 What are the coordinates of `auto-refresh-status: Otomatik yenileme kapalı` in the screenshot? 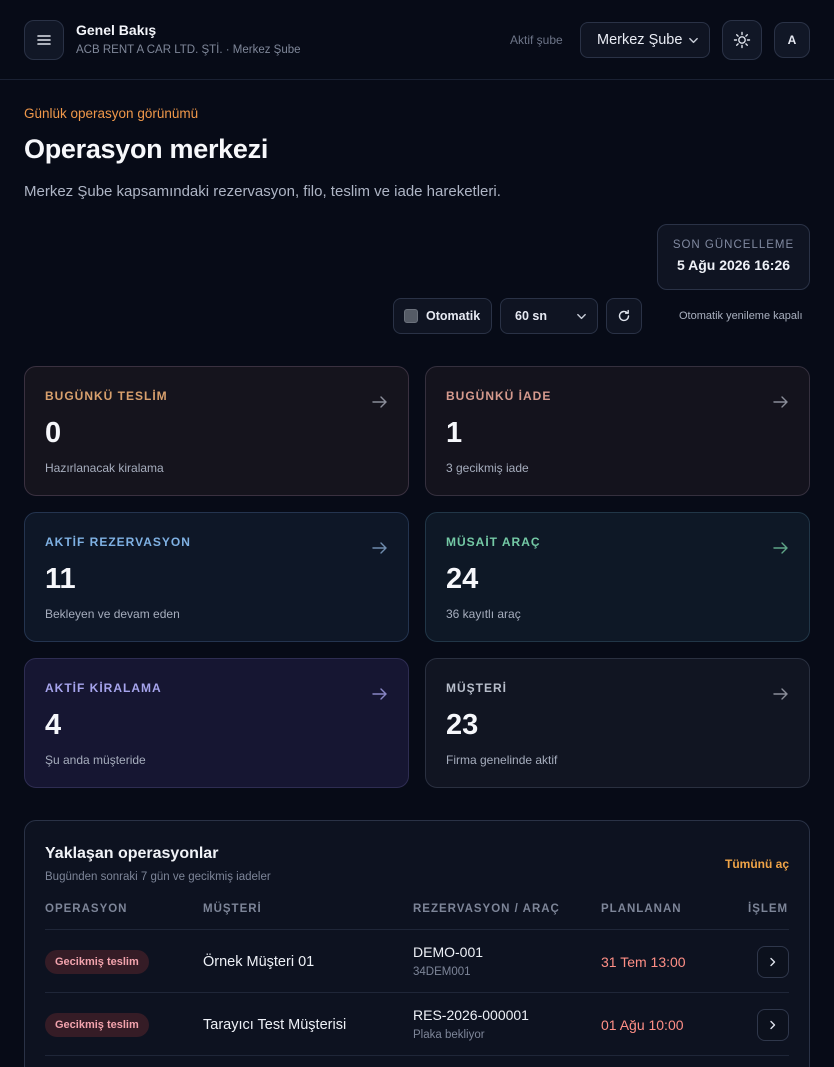 It's located at (741, 316).